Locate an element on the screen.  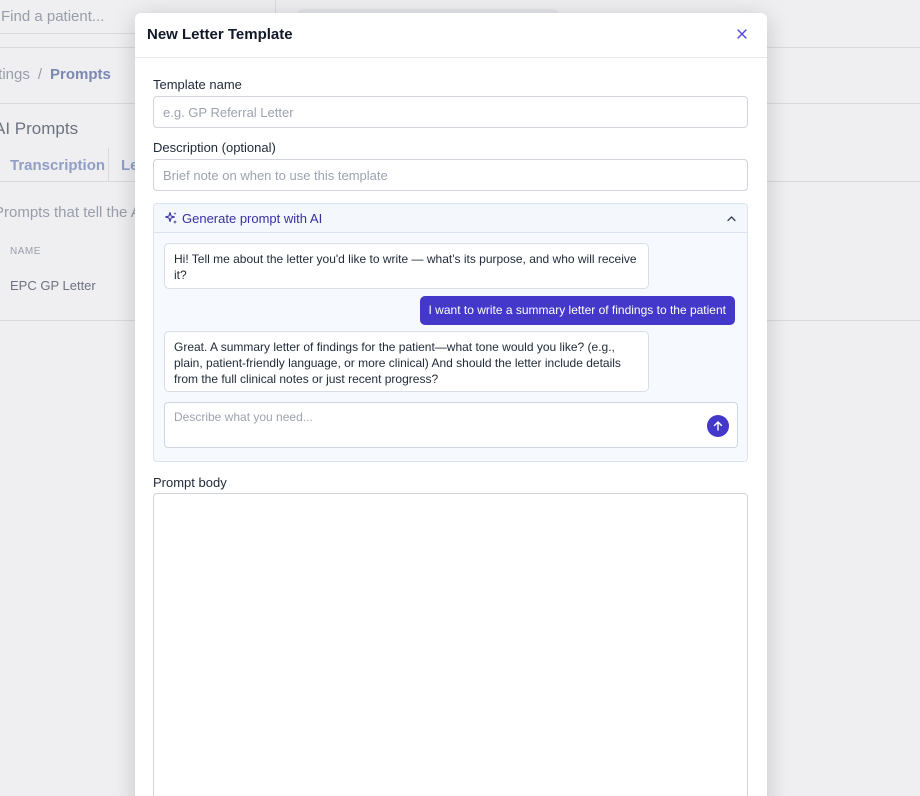
chat-input is located at coordinates (430, 425).